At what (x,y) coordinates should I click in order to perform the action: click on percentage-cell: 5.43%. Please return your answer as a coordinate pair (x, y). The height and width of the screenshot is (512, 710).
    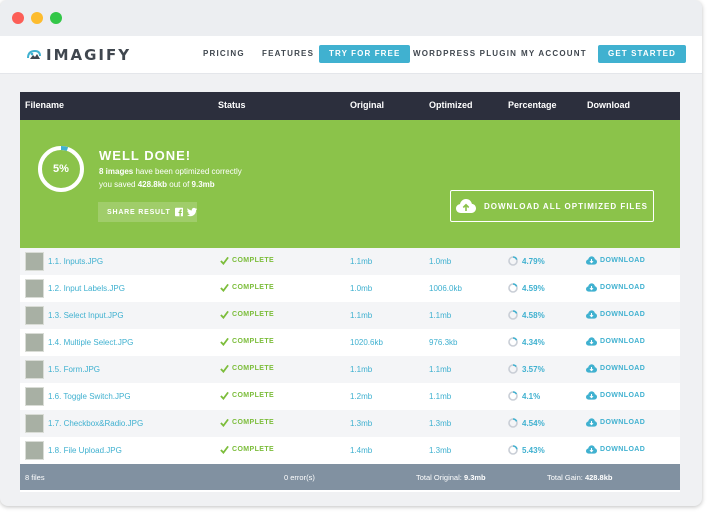
    Looking at the image, I should click on (526, 450).